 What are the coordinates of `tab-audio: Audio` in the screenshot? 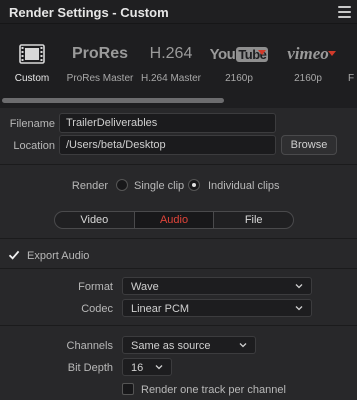 It's located at (174, 220).